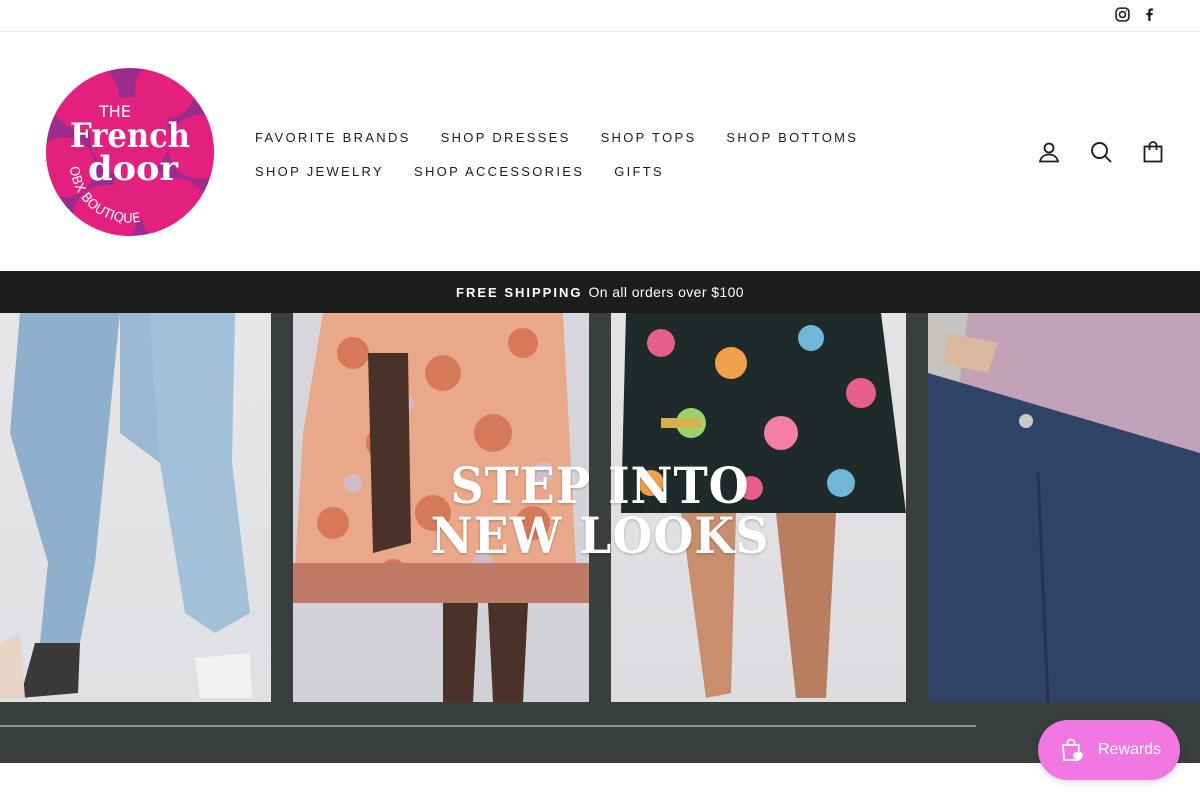 Image resolution: width=1200 pixels, height=800 pixels. I want to click on announcement-bar: FREE SHIPPING On all orders over $100, so click(600, 292).